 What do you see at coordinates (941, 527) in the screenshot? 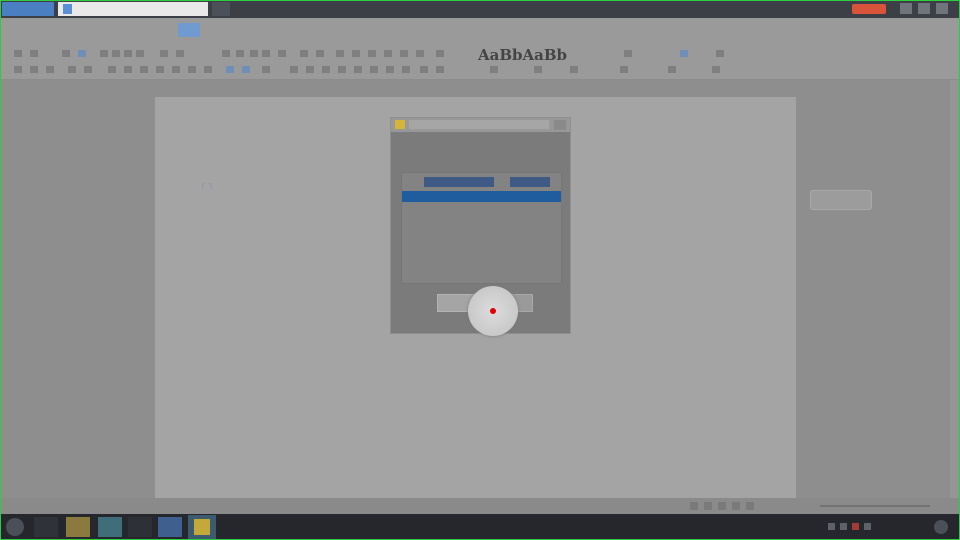
I see `notification-icon` at bounding box center [941, 527].